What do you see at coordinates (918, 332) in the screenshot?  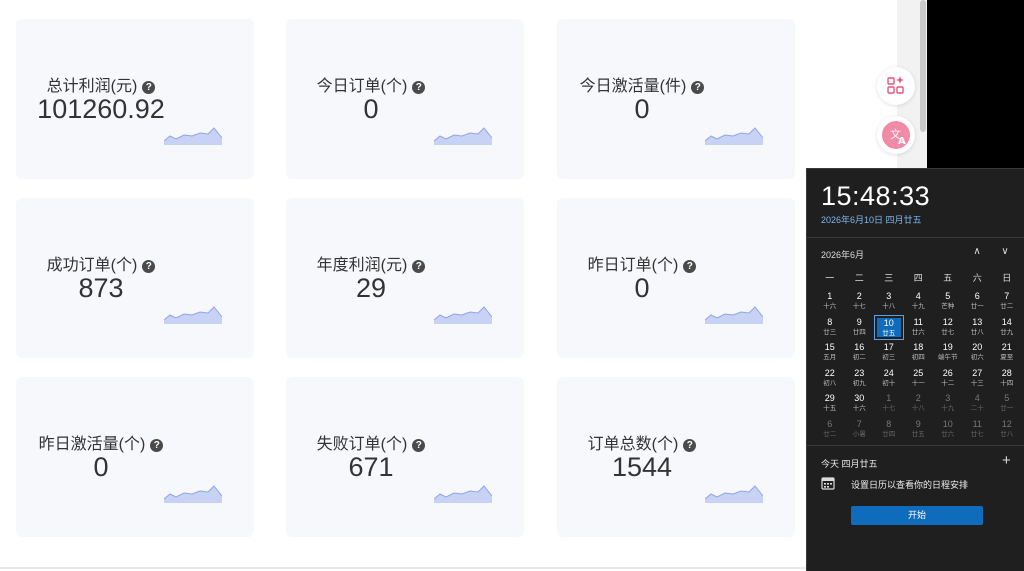 I see `lunar-date: 廿六` at bounding box center [918, 332].